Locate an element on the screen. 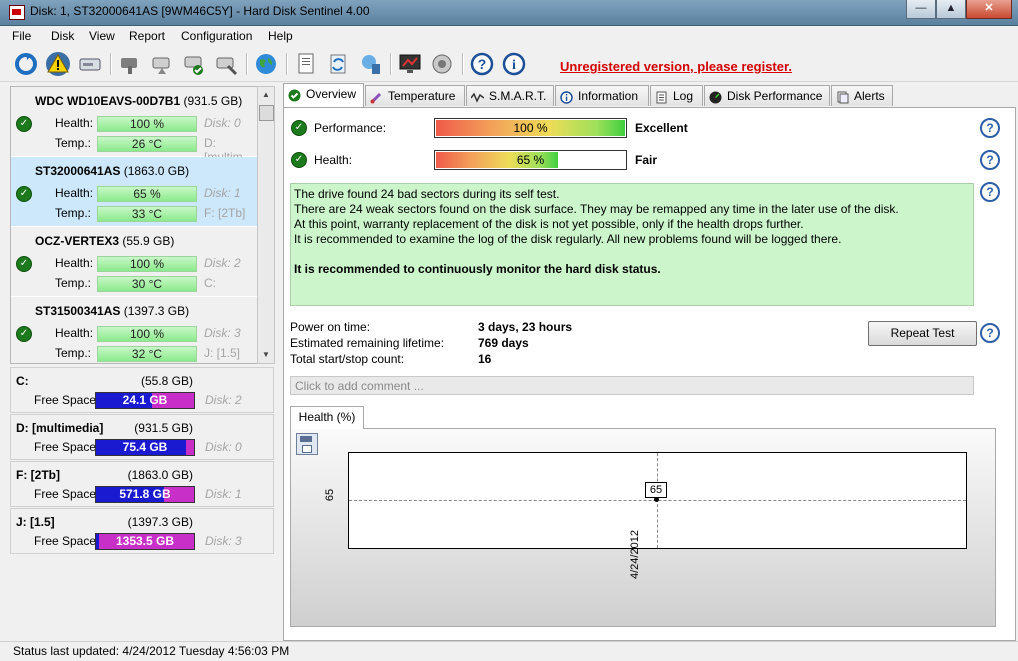 The image size is (1018, 661). free-space-bar: 24.1 GB is located at coordinates (145, 400).